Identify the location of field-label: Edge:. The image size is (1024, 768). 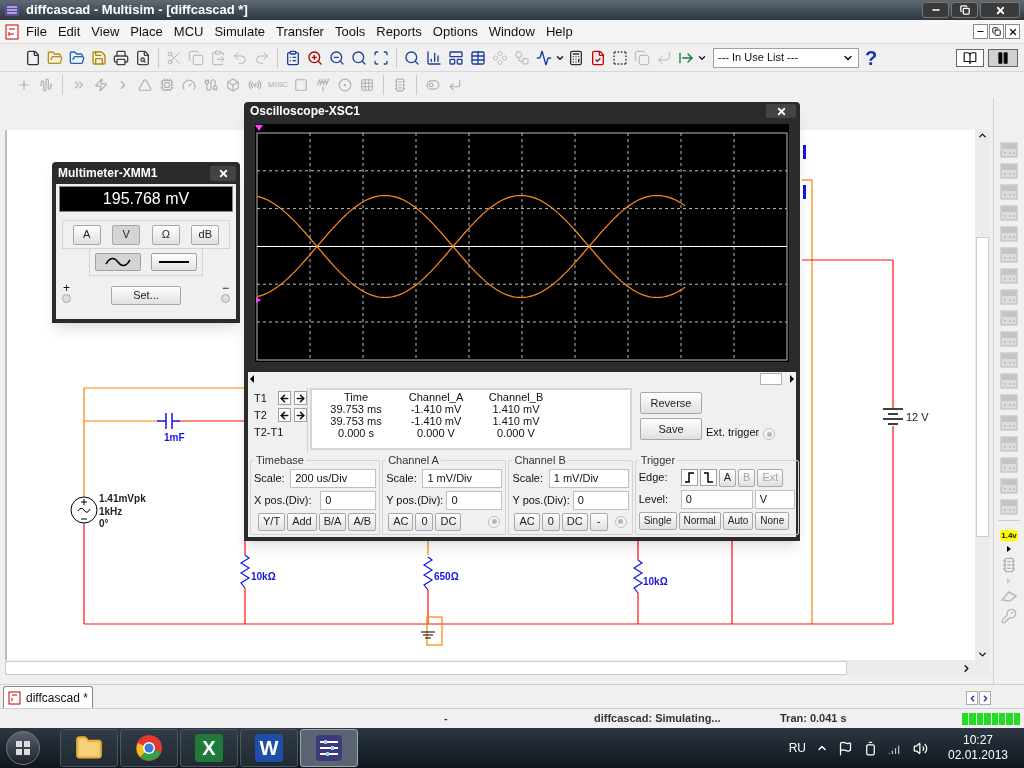
(653, 478).